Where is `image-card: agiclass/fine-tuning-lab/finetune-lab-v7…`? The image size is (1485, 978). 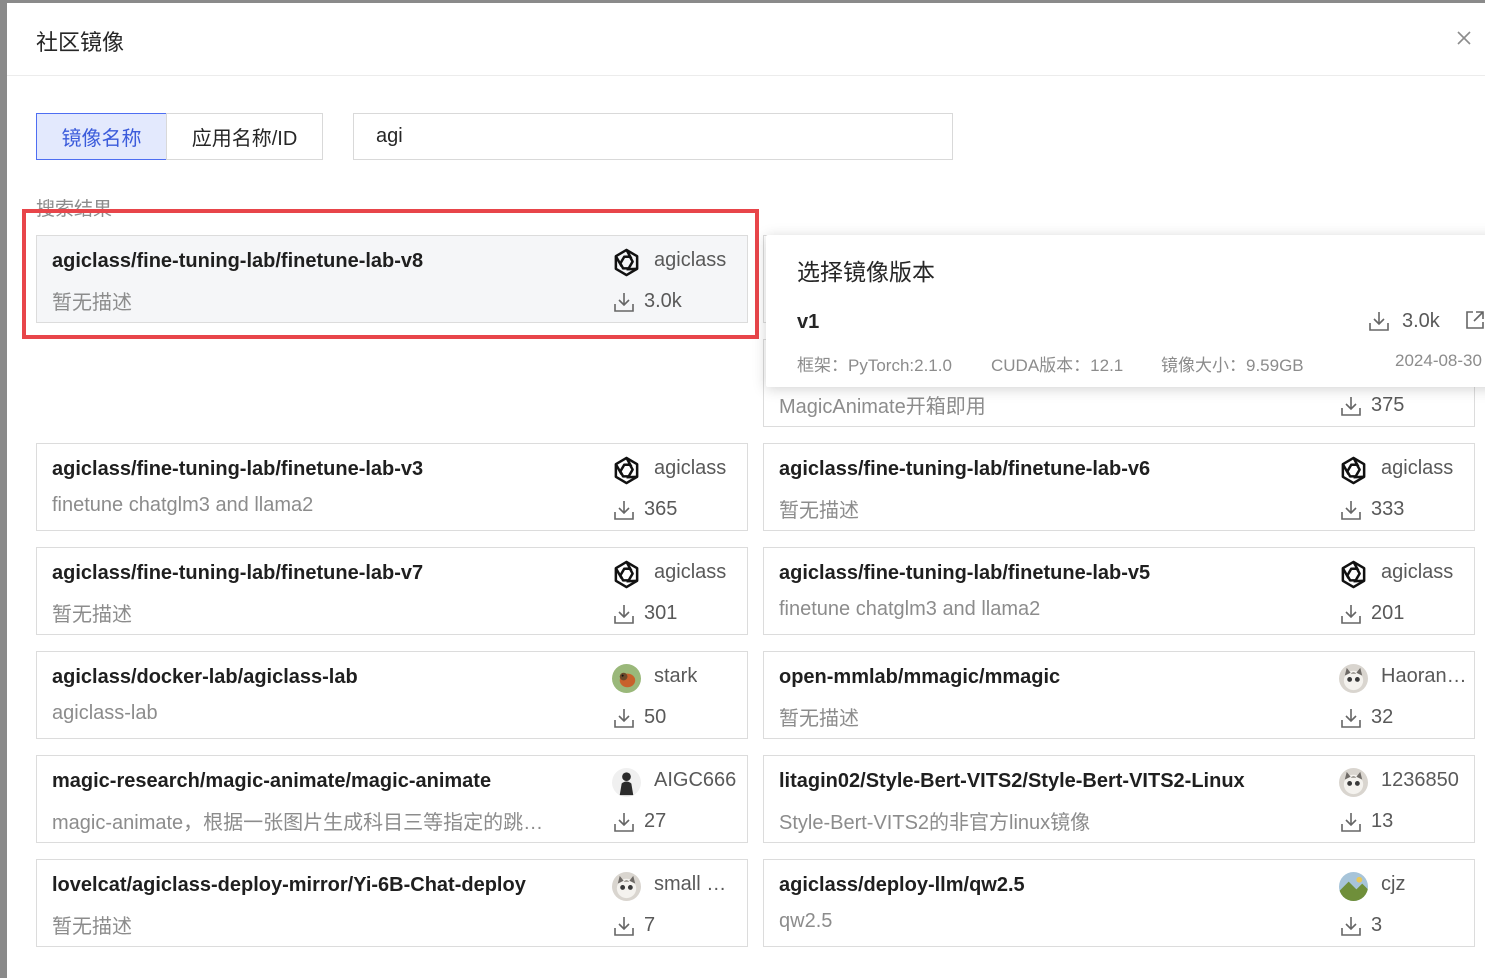
image-card: agiclass/fine-tuning-lab/finetune-lab-v7… is located at coordinates (392, 591).